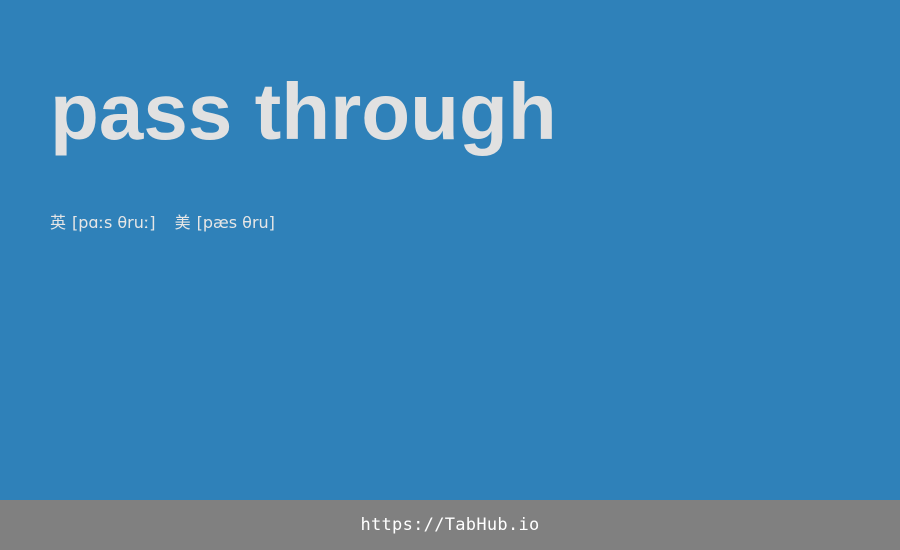 The image size is (900, 550). I want to click on headword: pass through, so click(303, 111).